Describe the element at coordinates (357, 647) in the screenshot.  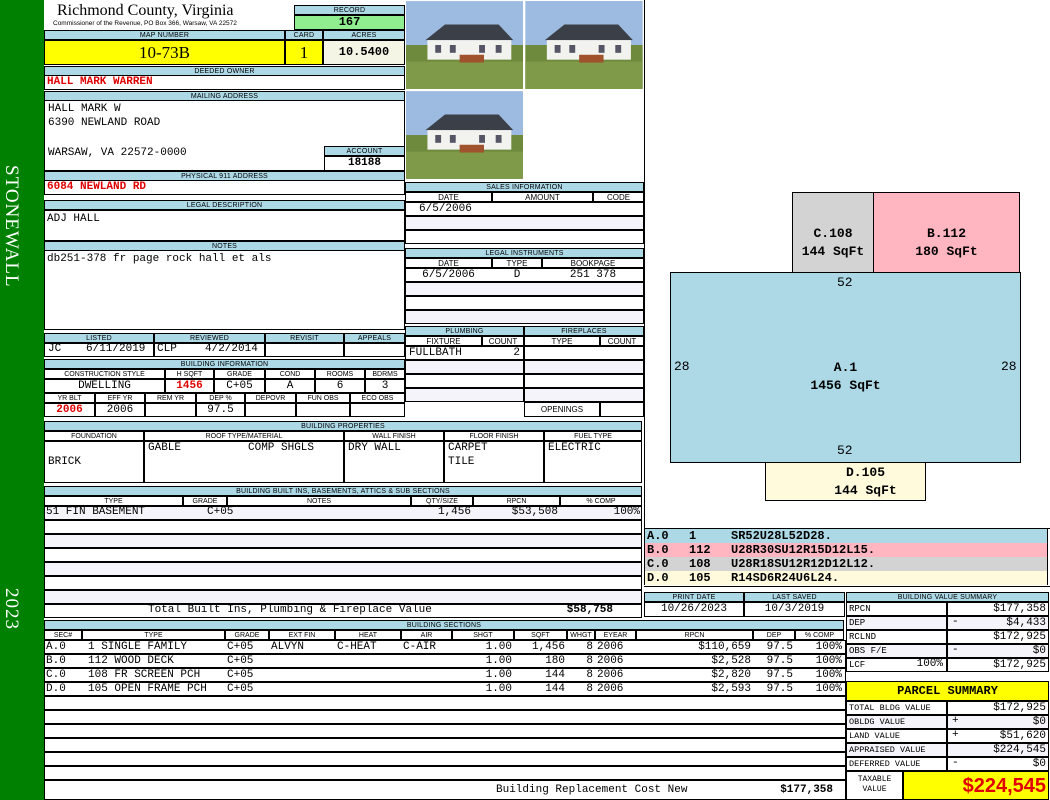
I see `section-cell: C-HEAT` at that location.